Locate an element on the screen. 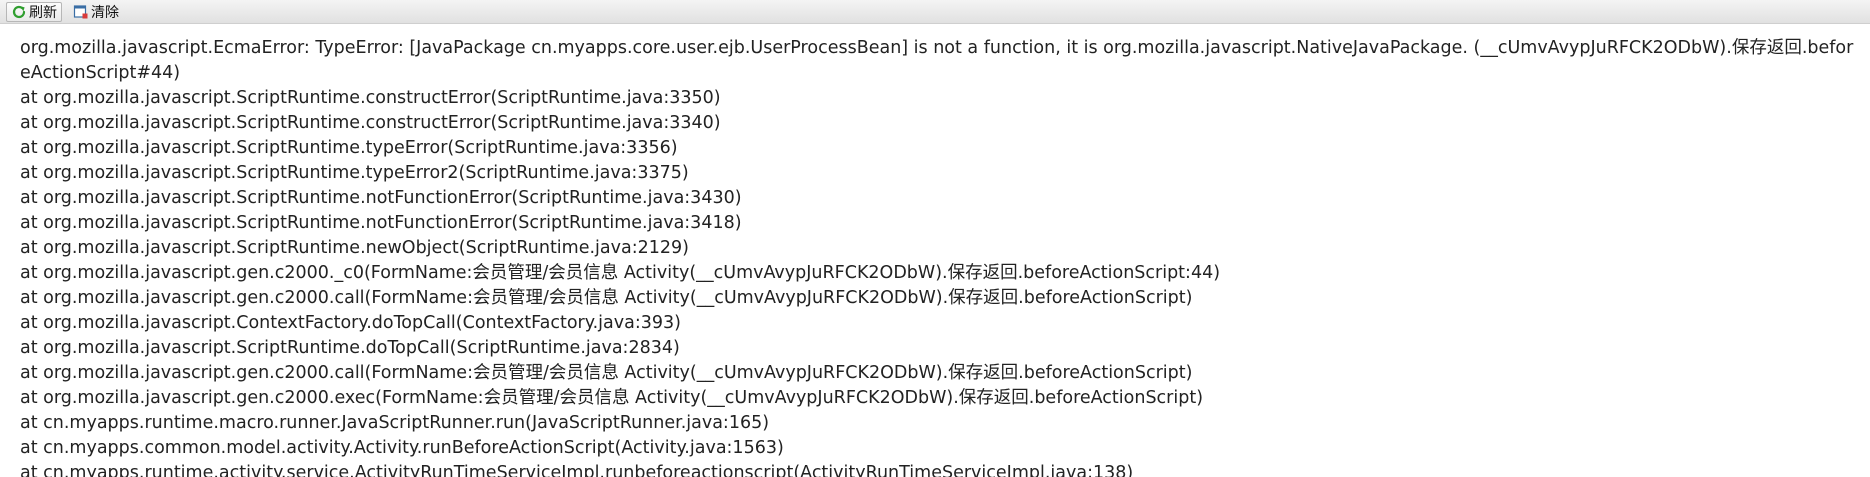 The width and height of the screenshot is (1870, 477). refresh-icon is located at coordinates (19, 12).